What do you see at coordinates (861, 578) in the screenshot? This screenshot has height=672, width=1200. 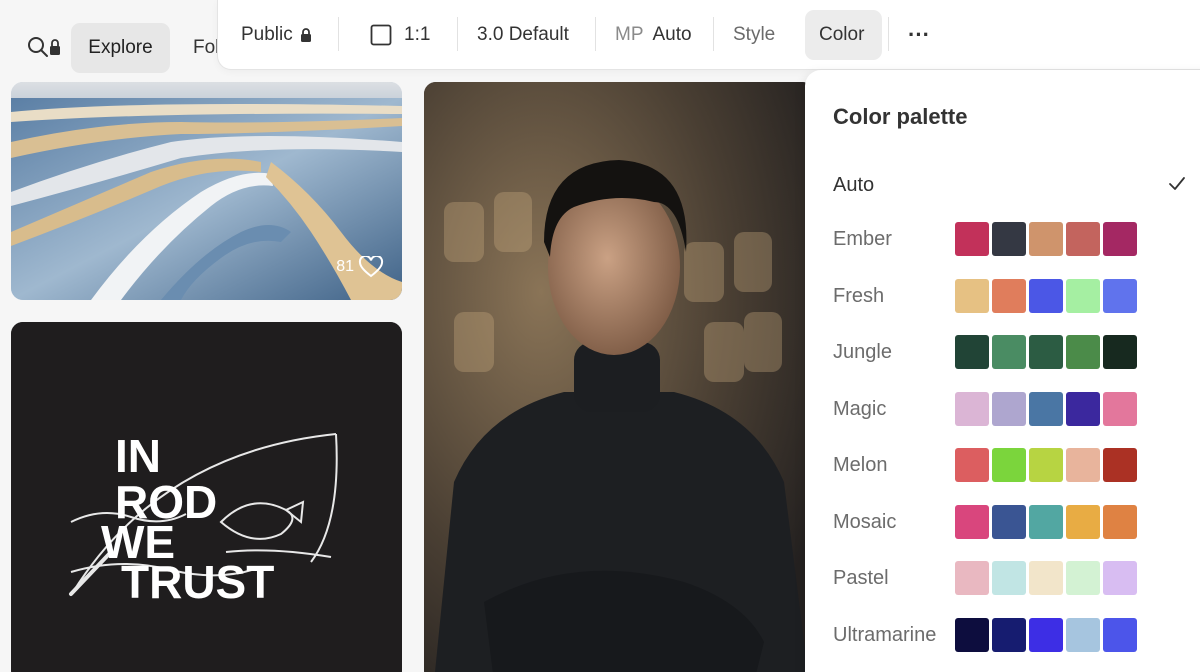 I see `palette-name: Pastel` at bounding box center [861, 578].